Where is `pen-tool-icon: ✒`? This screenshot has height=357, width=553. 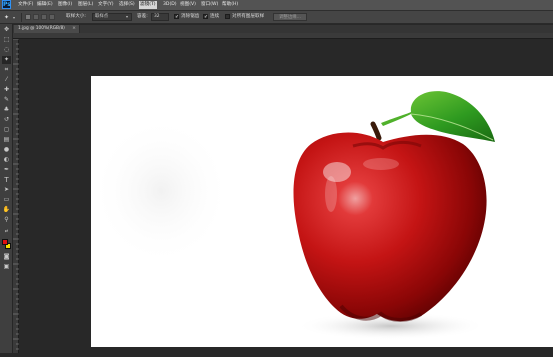
pen-tool-icon: ✒ is located at coordinates (6, 170).